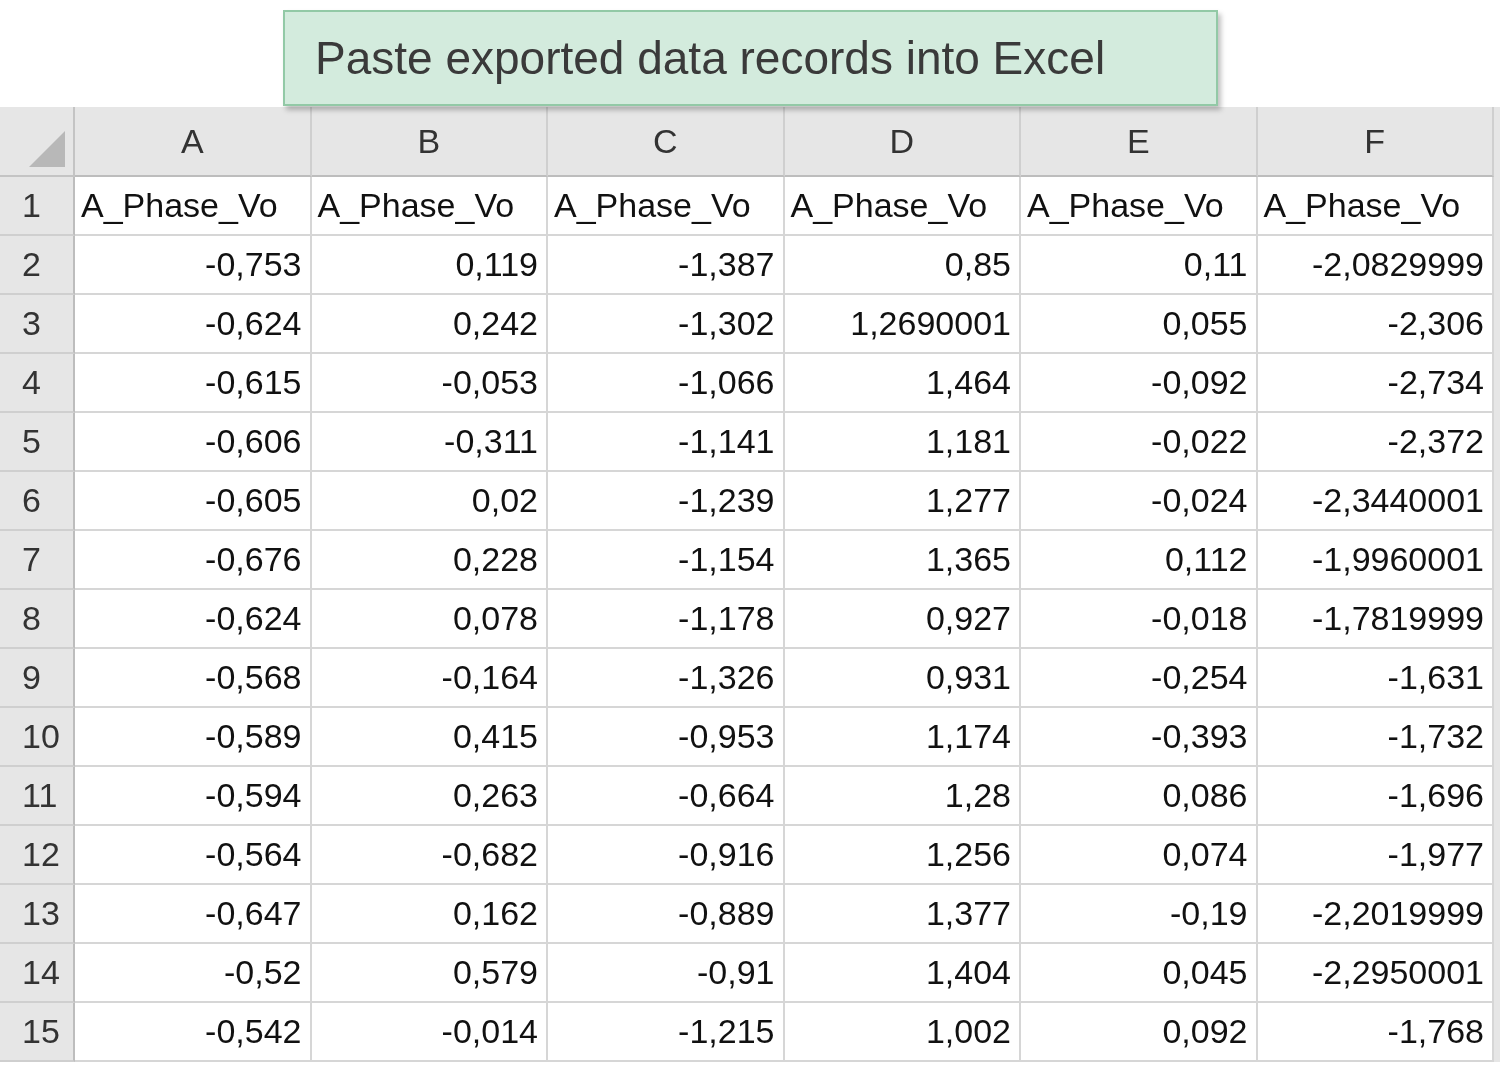 The height and width of the screenshot is (1073, 1500). Describe the element at coordinates (902, 619) in the screenshot. I see `table-cell: 0,927` at that location.